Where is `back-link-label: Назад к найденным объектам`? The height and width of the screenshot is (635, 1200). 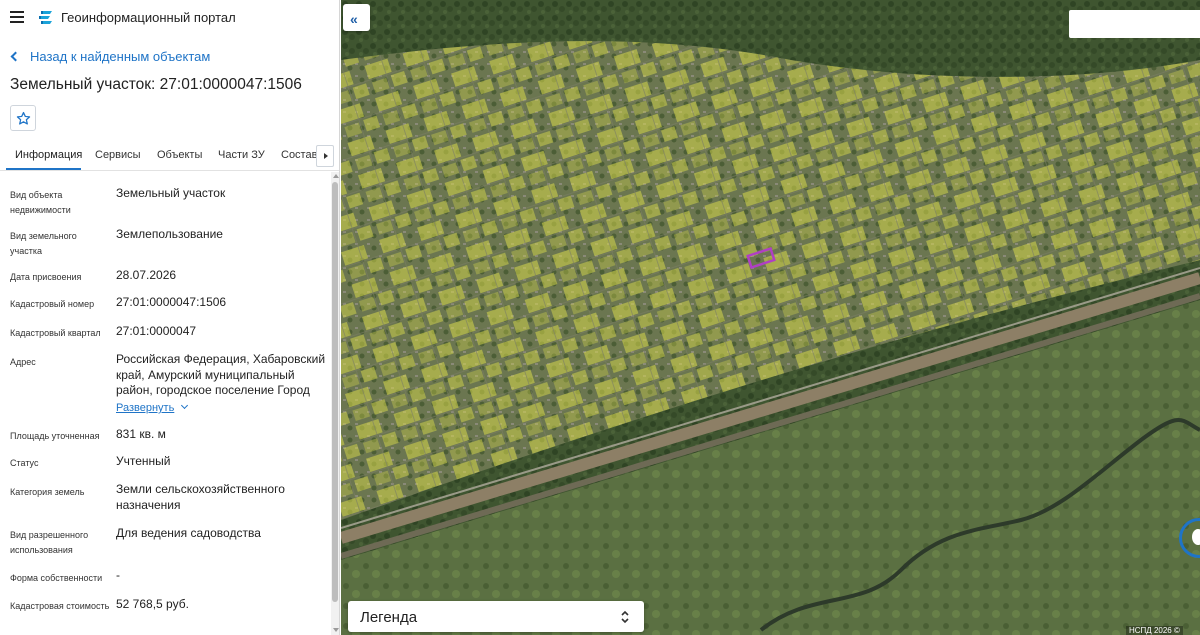 back-link-label: Назад к найденным объектам is located at coordinates (120, 56).